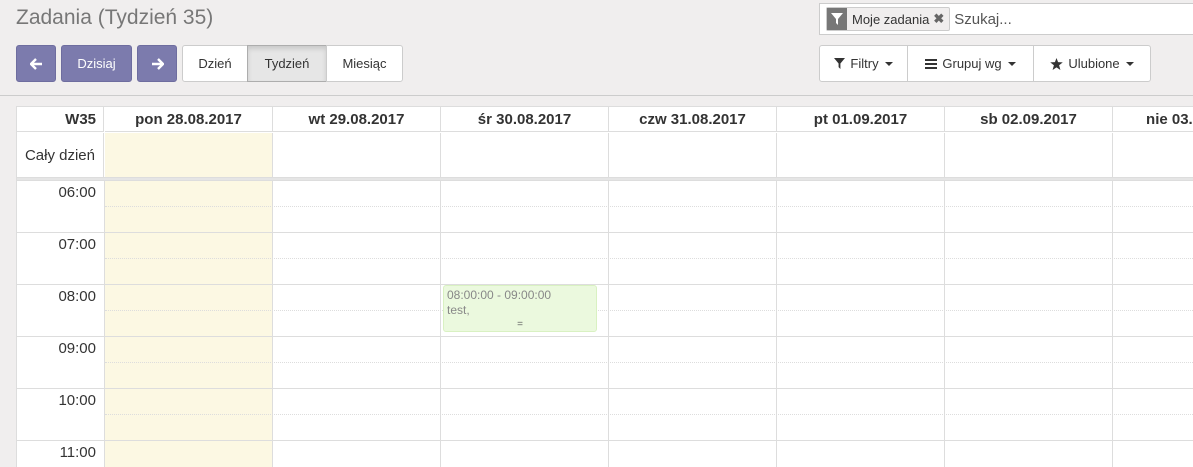  What do you see at coordinates (941, 19) in the screenshot?
I see `facet-remove-icon: ✖` at bounding box center [941, 19].